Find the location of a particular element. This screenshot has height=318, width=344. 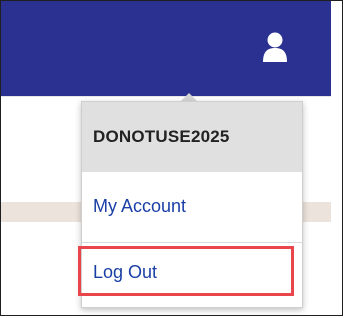

my-account-link: My Account is located at coordinates (192, 205).